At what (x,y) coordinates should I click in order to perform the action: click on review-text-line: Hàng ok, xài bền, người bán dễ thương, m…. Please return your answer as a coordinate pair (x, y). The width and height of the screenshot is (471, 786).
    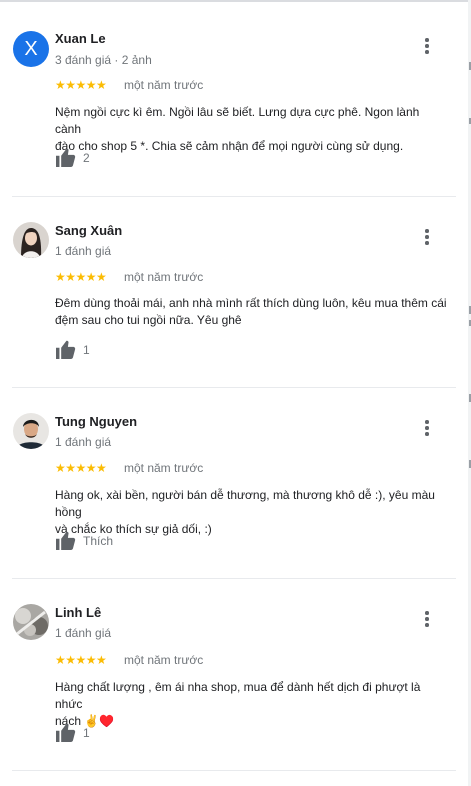
    Looking at the image, I should click on (245, 503).